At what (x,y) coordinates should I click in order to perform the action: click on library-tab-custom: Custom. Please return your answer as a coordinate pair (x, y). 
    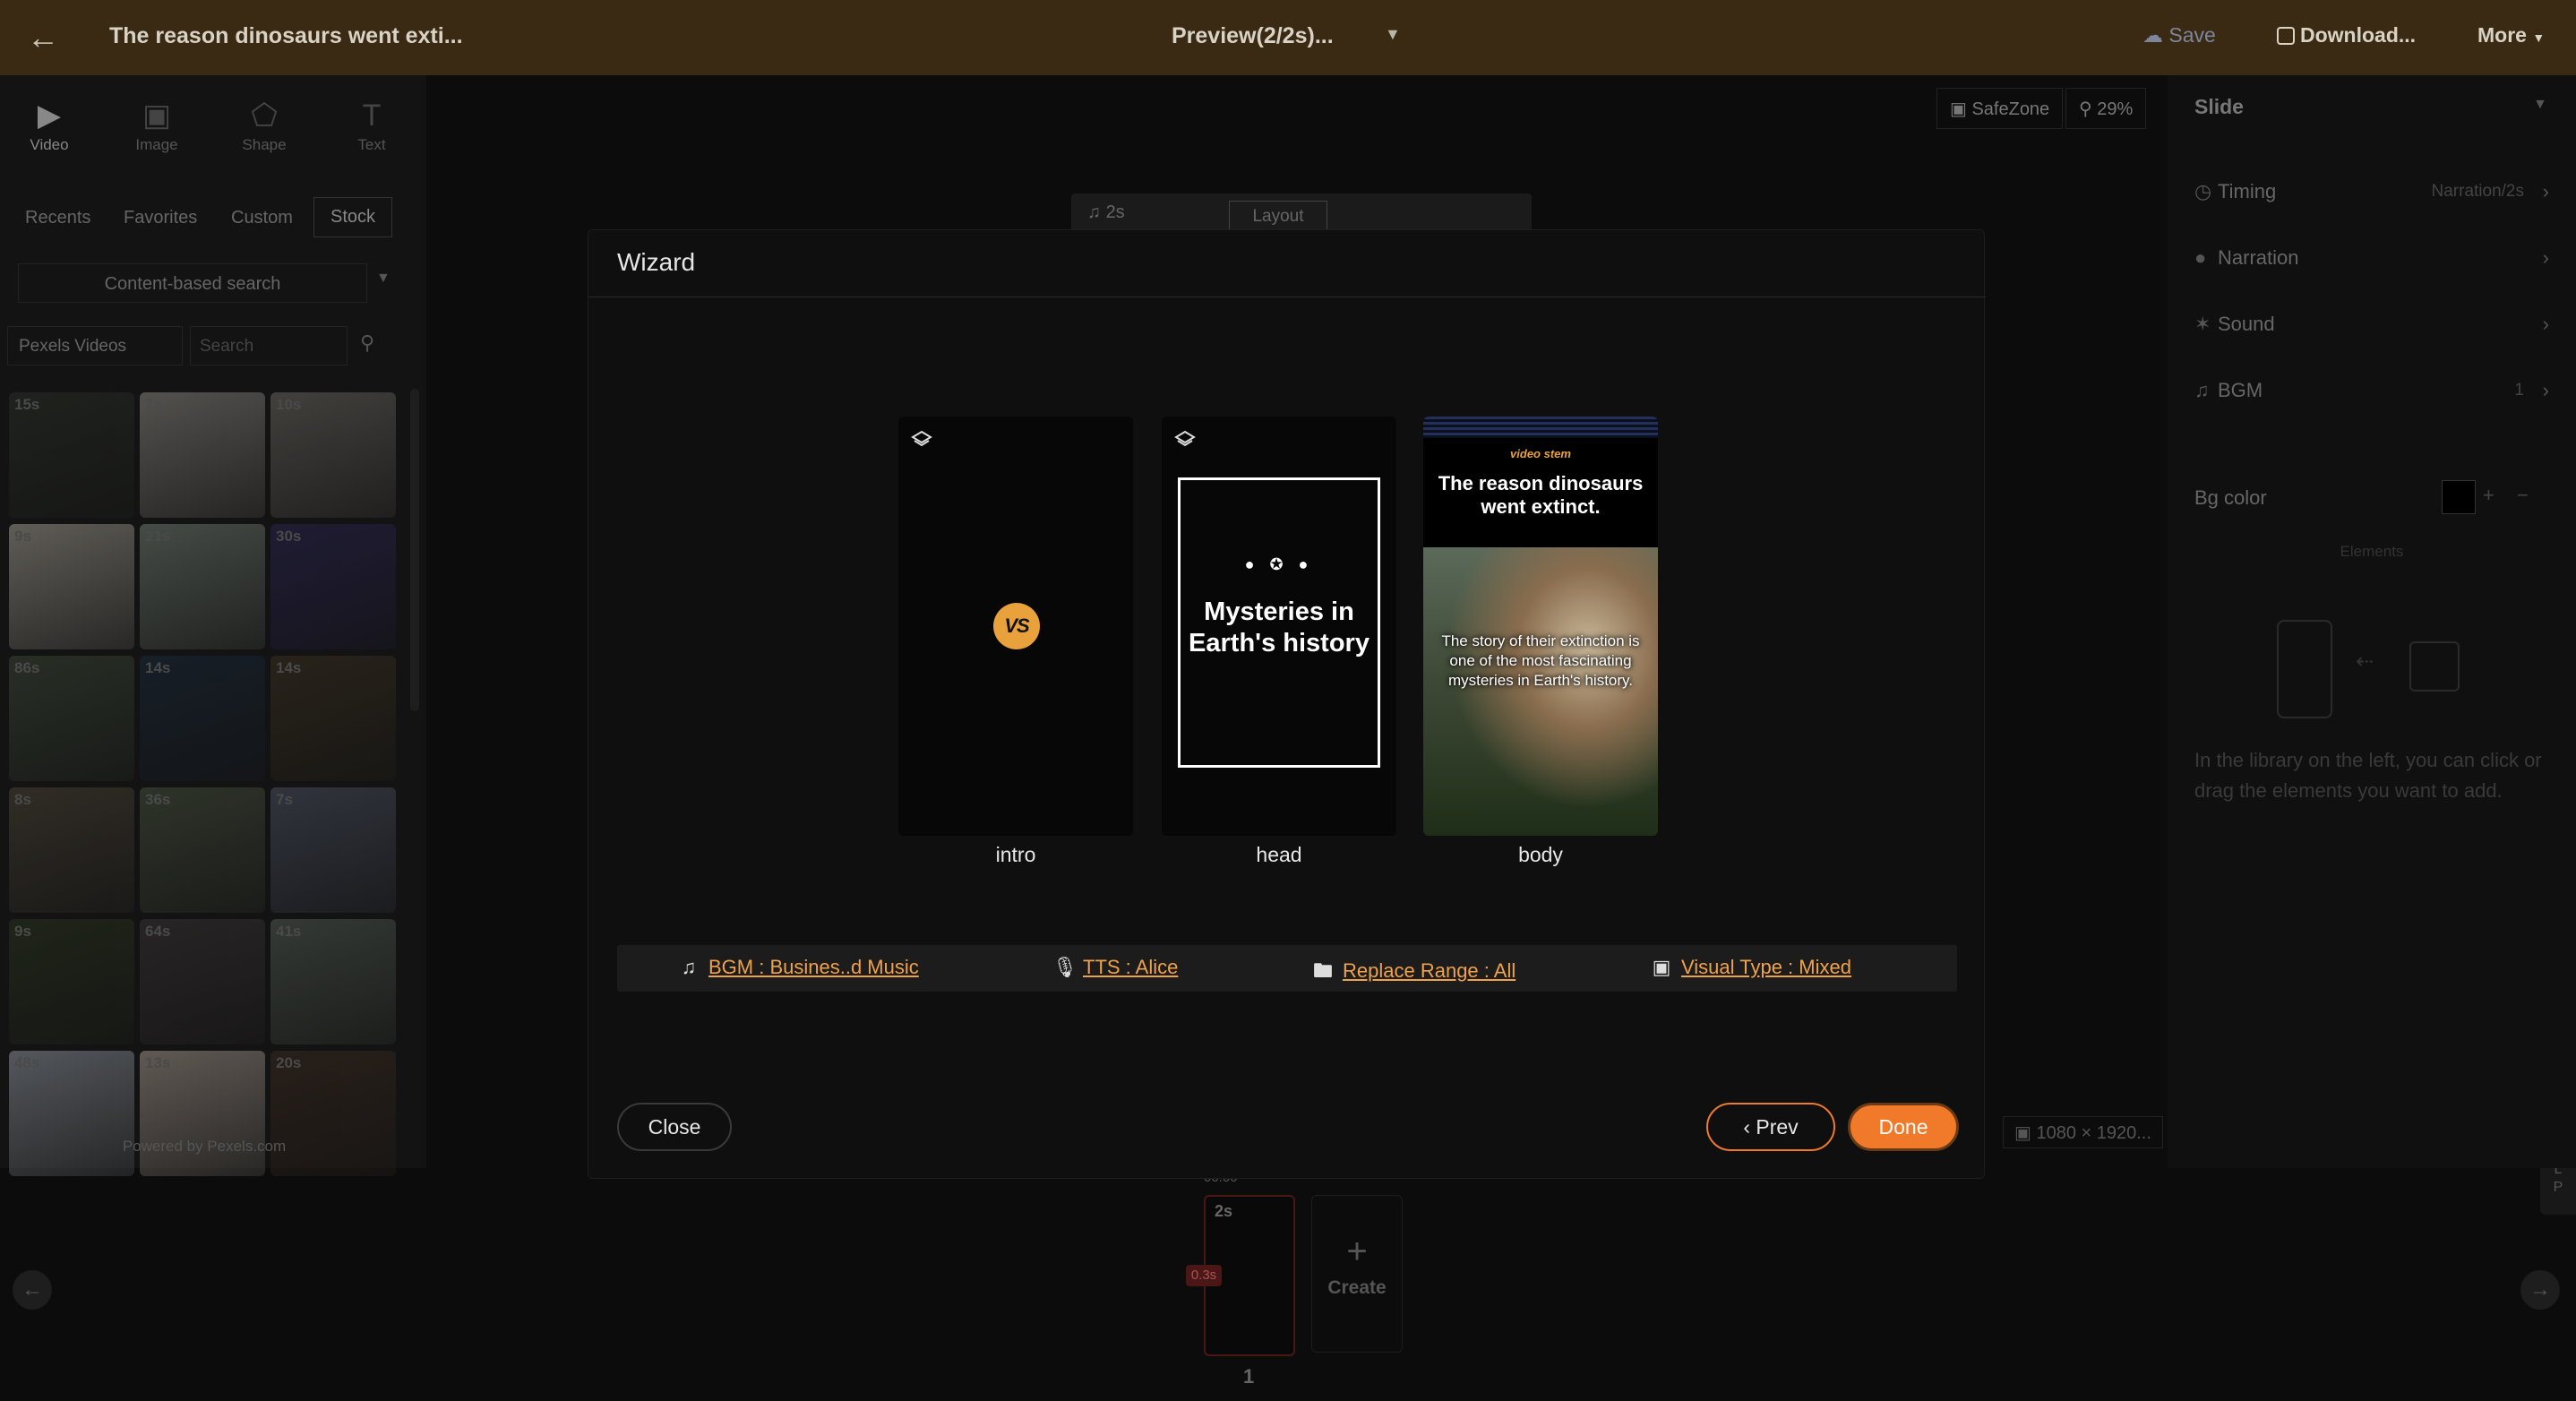
    Looking at the image, I should click on (262, 218).